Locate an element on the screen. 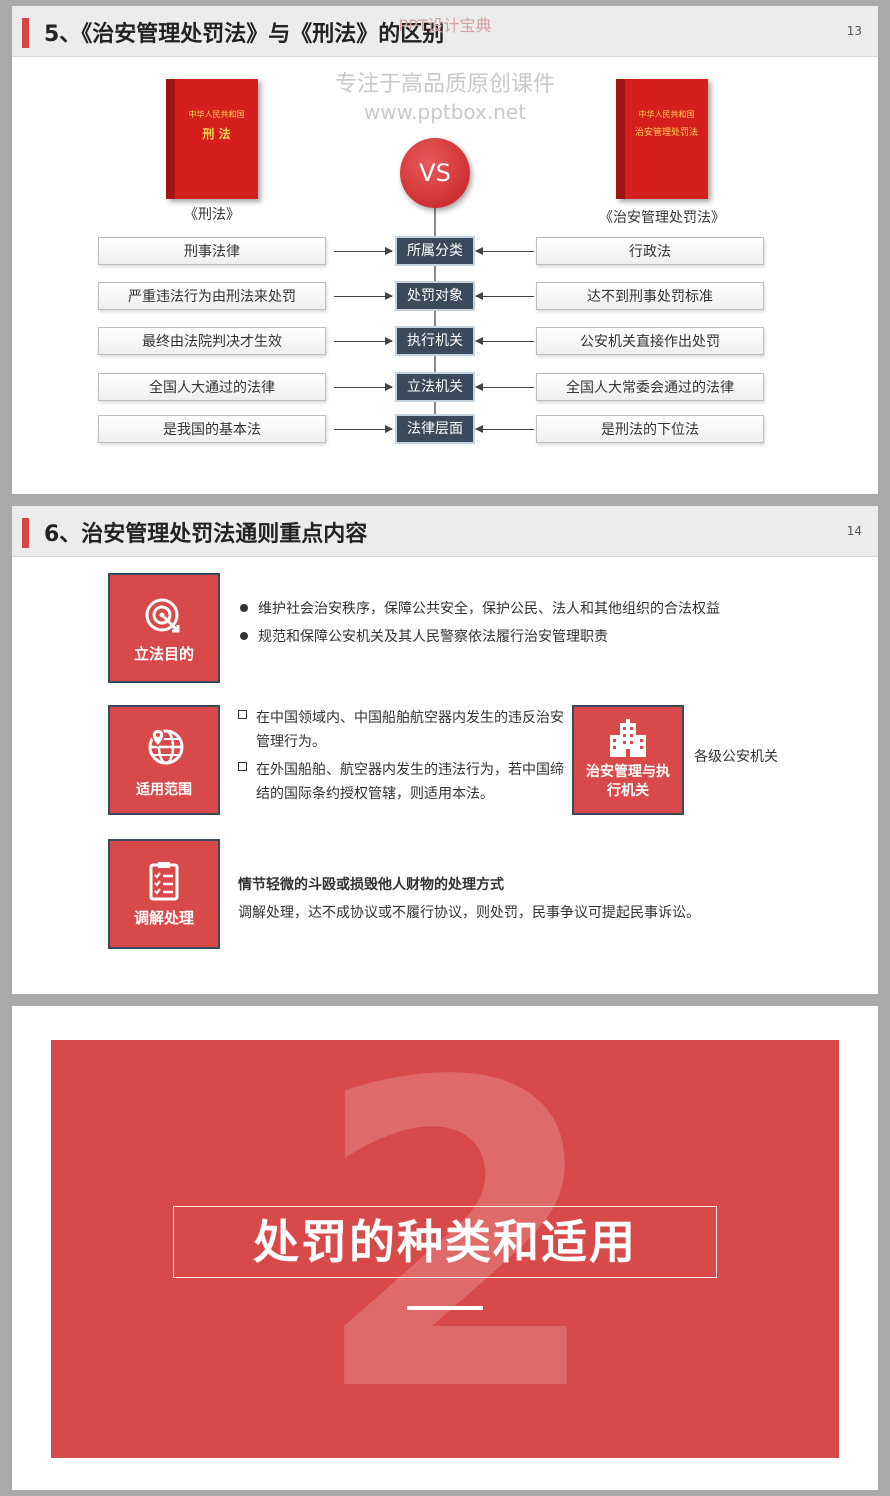 Image resolution: width=890 pixels, height=1496 pixels. section-title: 处罚的种类和适用 is located at coordinates (445, 1242).